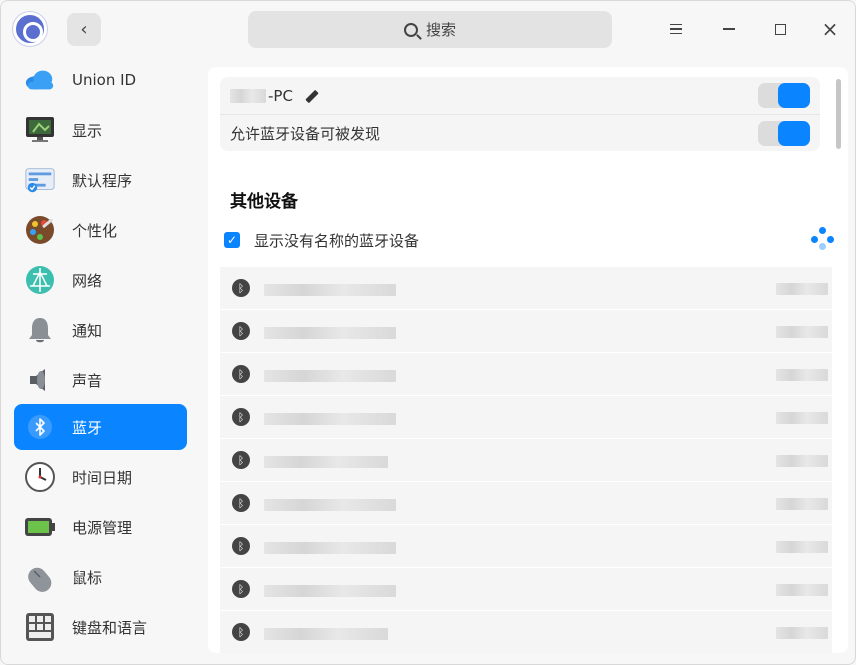 This screenshot has height=665, width=856. Describe the element at coordinates (87, 280) in the screenshot. I see `sidebar-item-label: 网络` at that location.